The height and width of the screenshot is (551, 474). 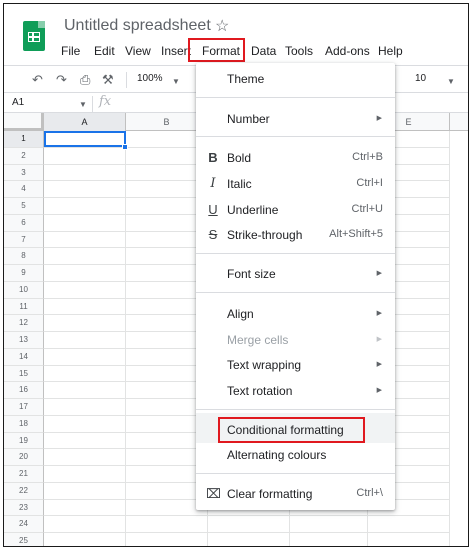 What do you see at coordinates (24, 206) in the screenshot?
I see `row-header-5: 5` at bounding box center [24, 206].